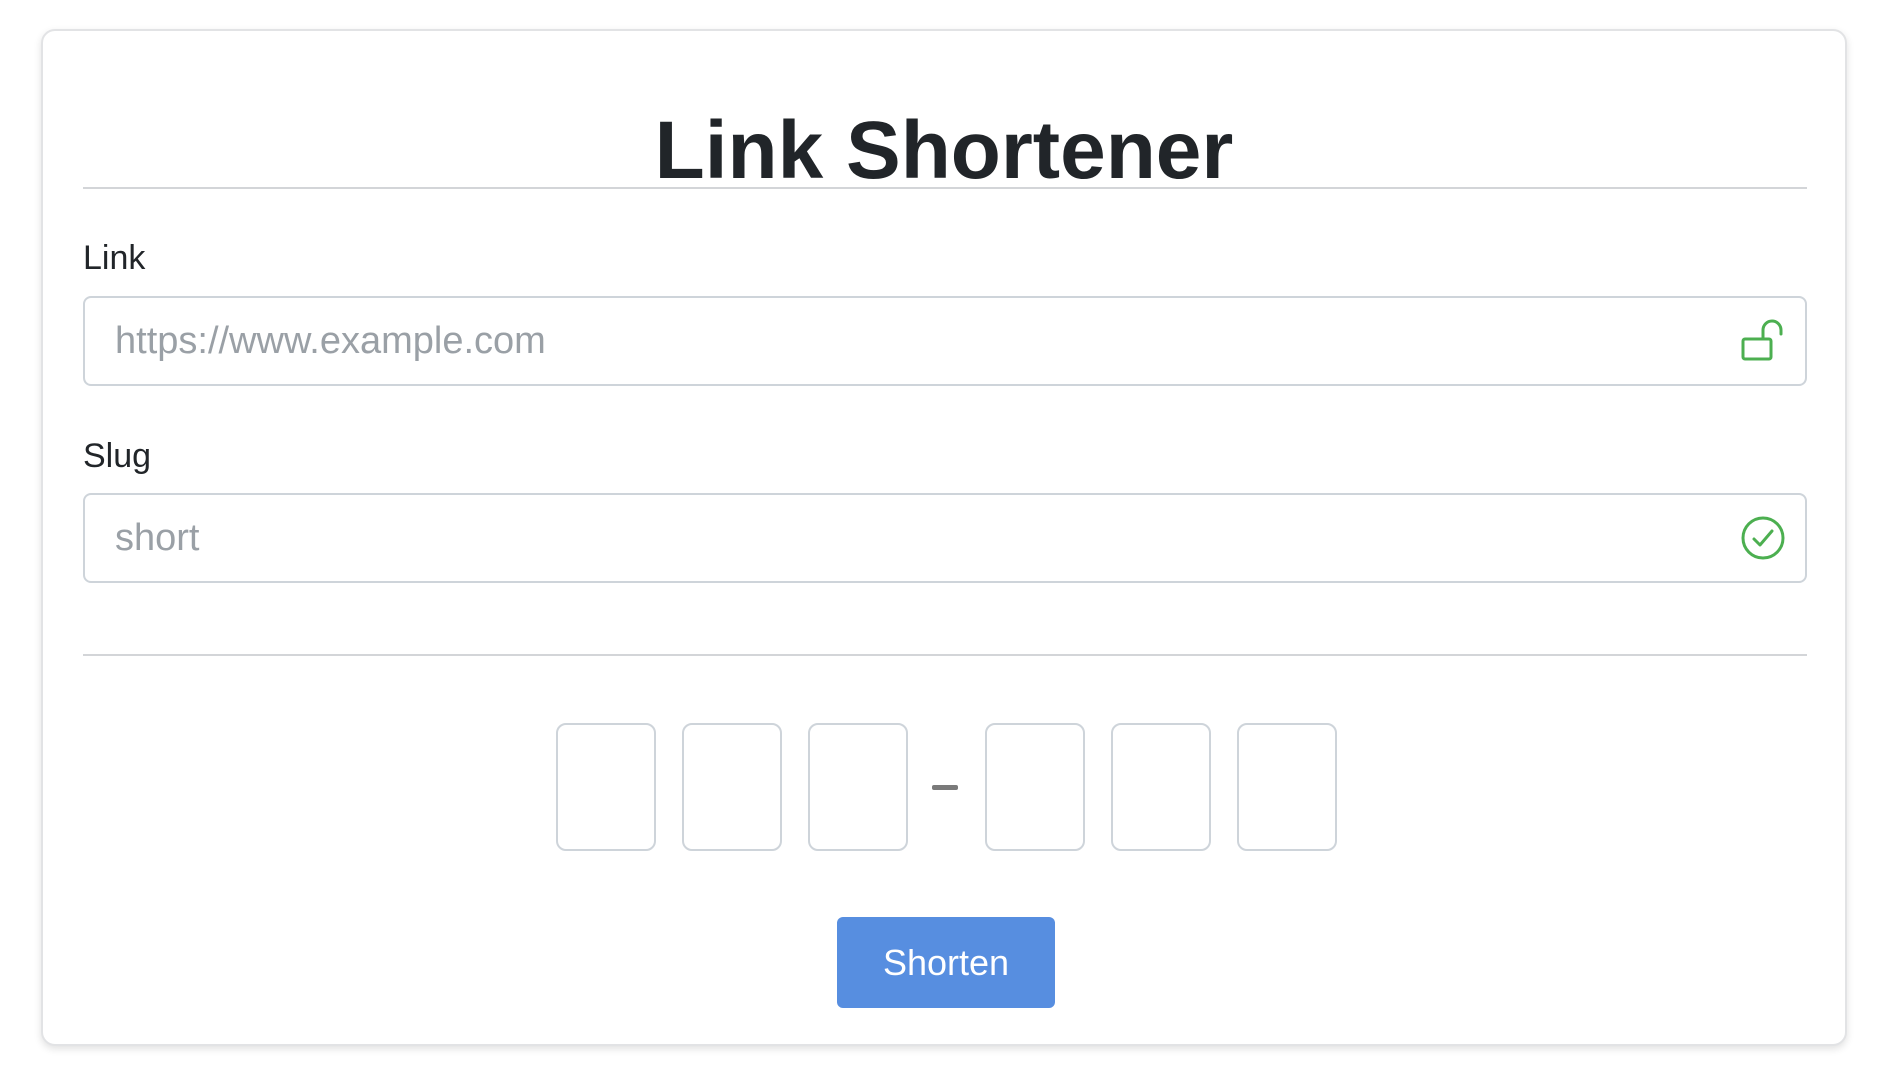 The height and width of the screenshot is (1089, 1881). Describe the element at coordinates (944, 150) in the screenshot. I see `page-title: Link Shortener` at that location.